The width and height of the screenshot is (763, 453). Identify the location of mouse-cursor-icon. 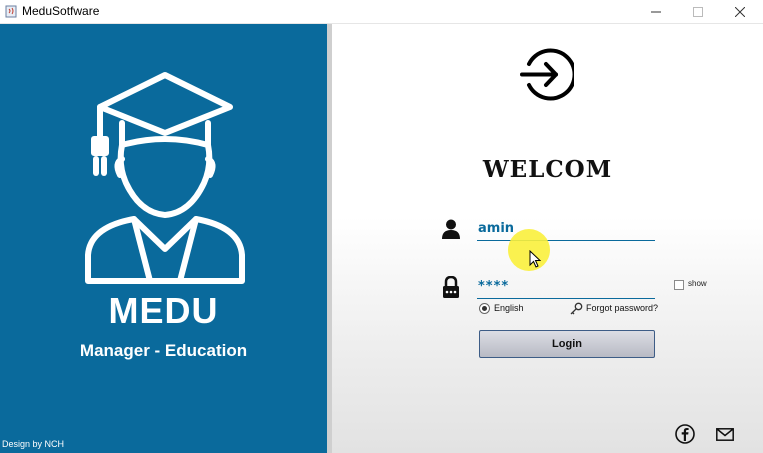
(535, 259).